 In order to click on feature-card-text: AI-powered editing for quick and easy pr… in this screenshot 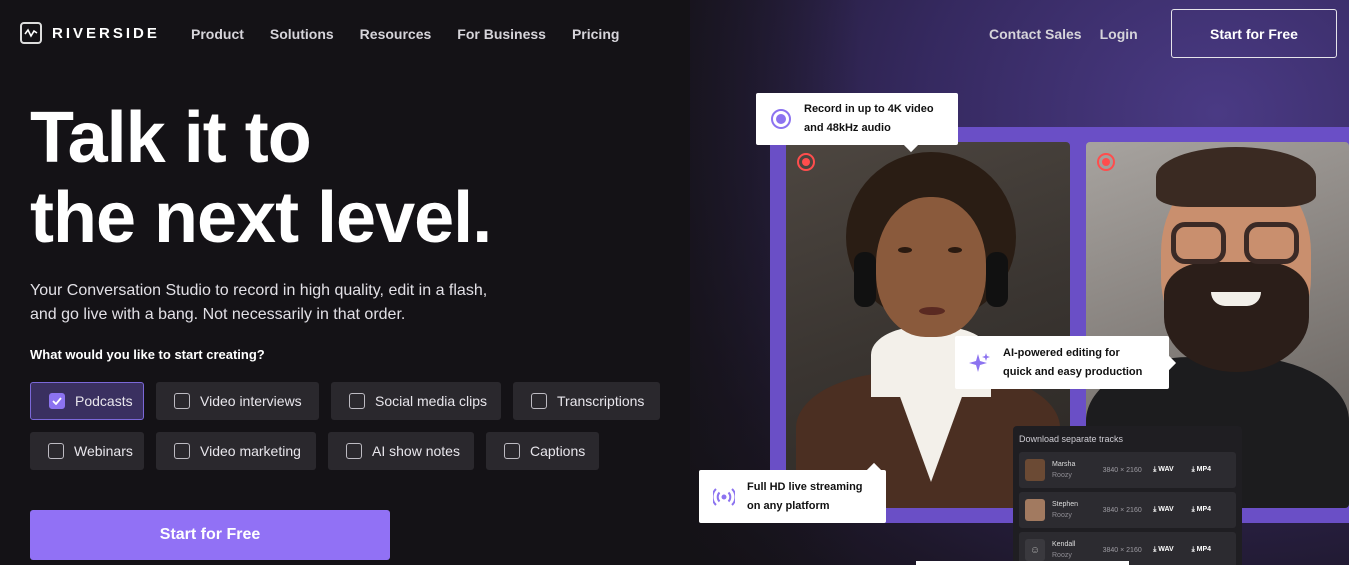, I will do `click(1072, 363)`.